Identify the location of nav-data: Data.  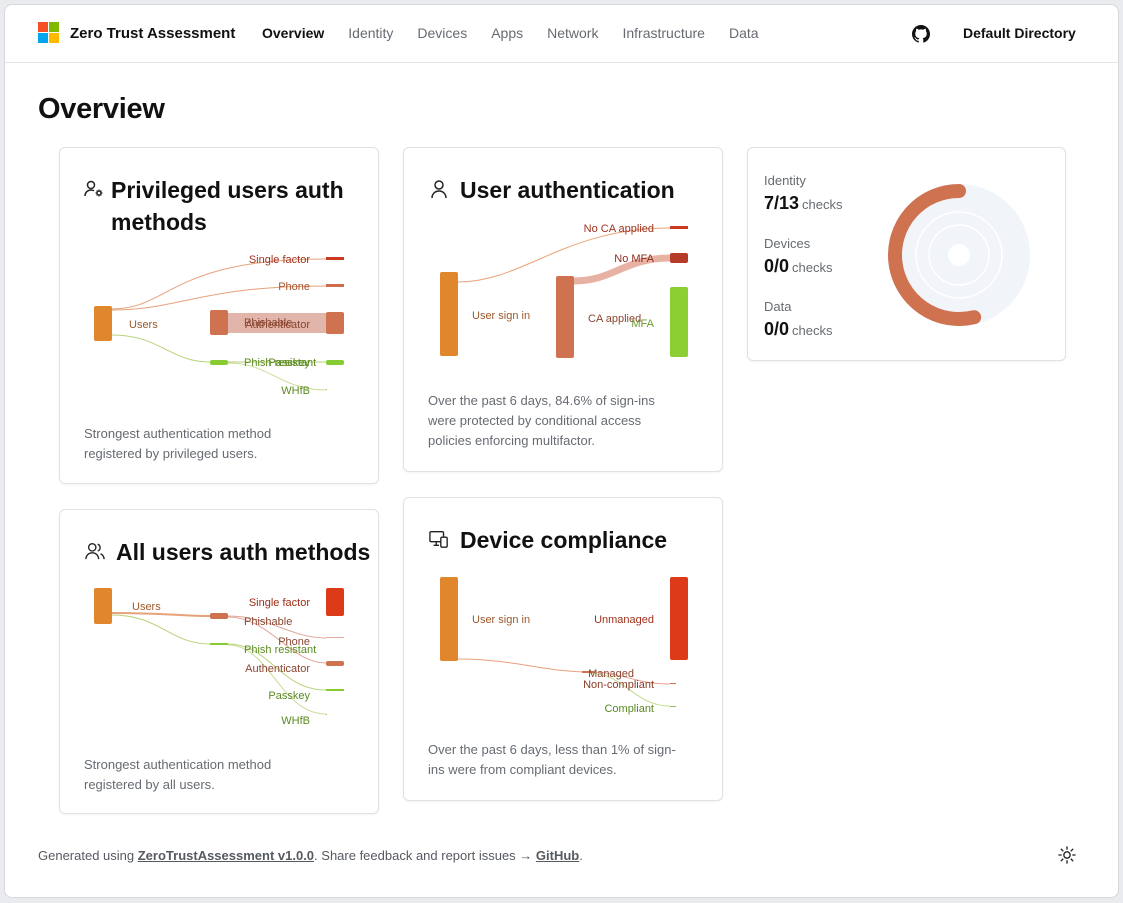
(744, 33).